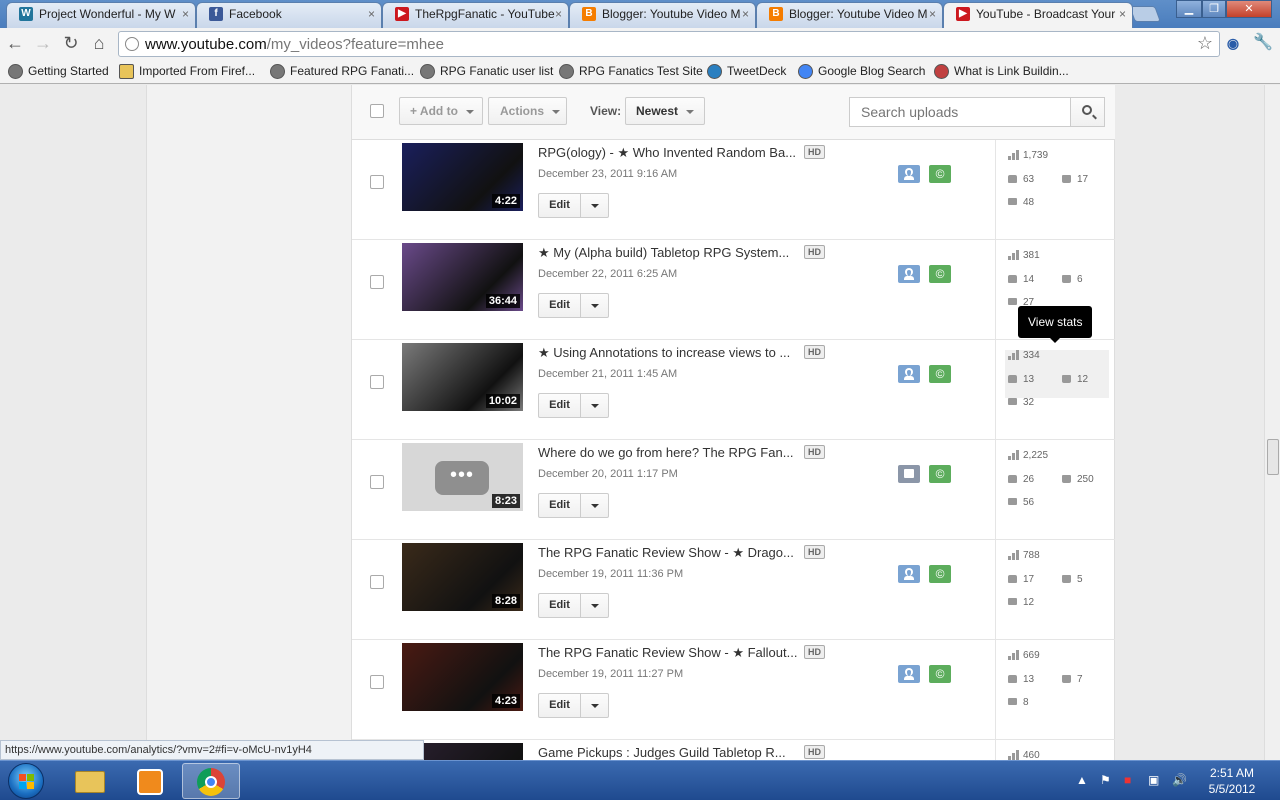  Describe the element at coordinates (1019, 279) in the screenshot. I see `likes-stat: 14` at that location.